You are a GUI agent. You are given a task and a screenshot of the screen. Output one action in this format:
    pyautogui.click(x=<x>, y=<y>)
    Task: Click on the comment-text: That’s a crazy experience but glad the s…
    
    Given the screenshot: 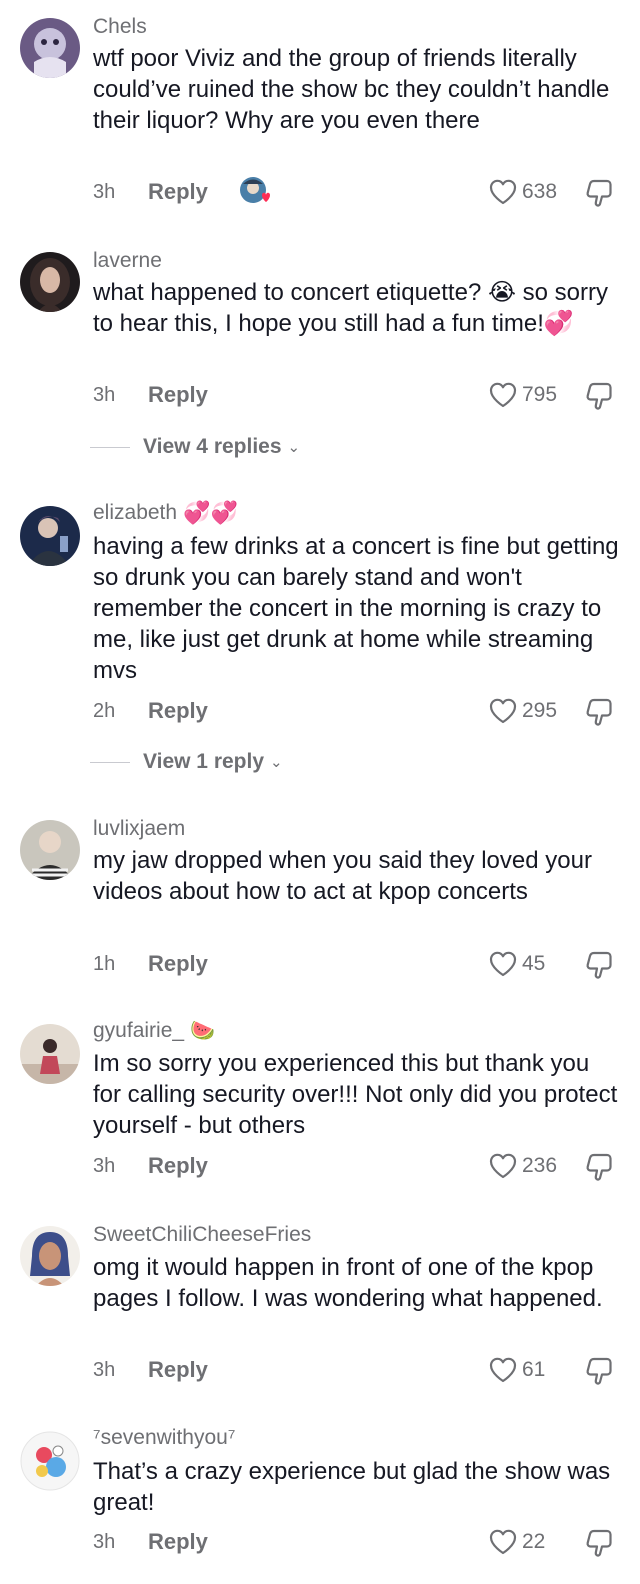 What is the action you would take?
    pyautogui.click(x=352, y=1487)
    